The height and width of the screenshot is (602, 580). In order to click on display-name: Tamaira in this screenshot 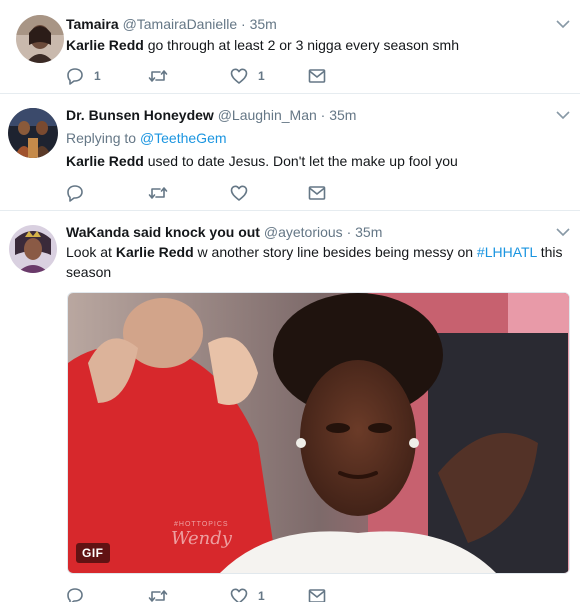, I will do `click(92, 24)`.